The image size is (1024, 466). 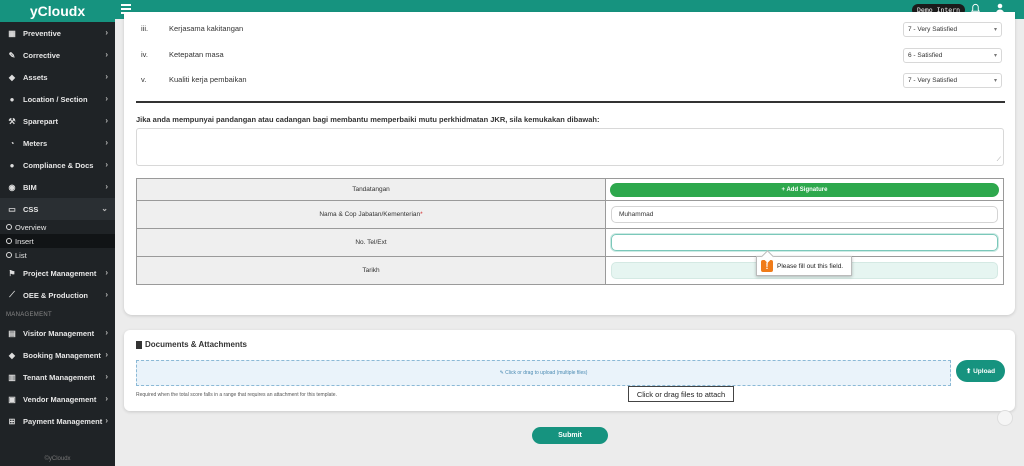 I want to click on sidebar-item-label: CSS, so click(x=31, y=209).